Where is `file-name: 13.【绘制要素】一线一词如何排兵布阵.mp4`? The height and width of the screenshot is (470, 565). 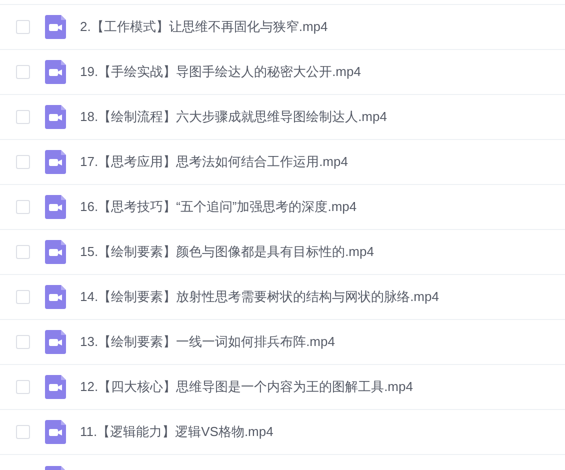 file-name: 13.【绘制要素】一线一词如何排兵布阵.mp4 is located at coordinates (207, 342).